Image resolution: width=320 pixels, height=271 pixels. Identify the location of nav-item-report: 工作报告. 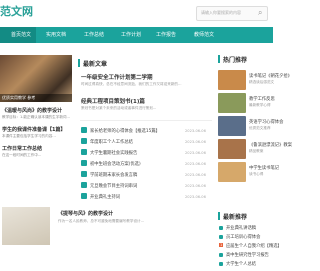
(166, 35).